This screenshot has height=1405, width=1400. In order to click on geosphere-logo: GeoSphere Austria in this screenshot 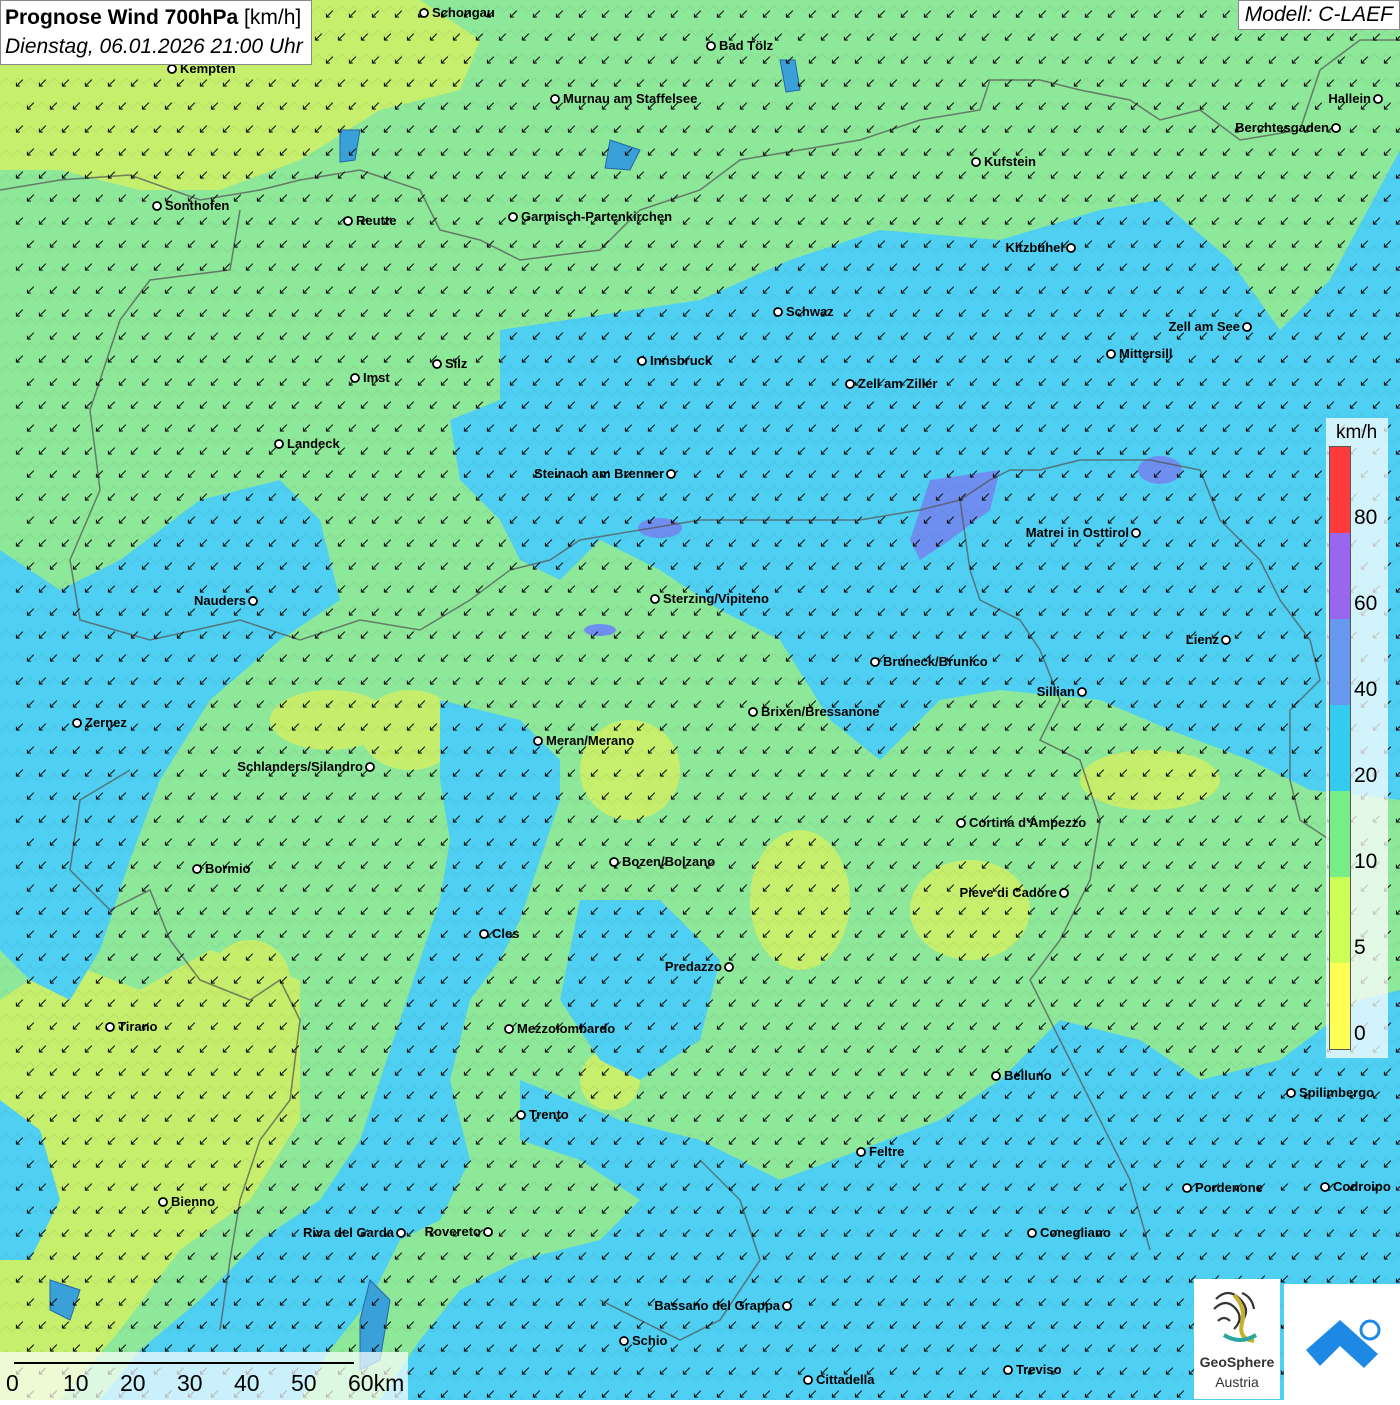, I will do `click(1237, 1339)`.